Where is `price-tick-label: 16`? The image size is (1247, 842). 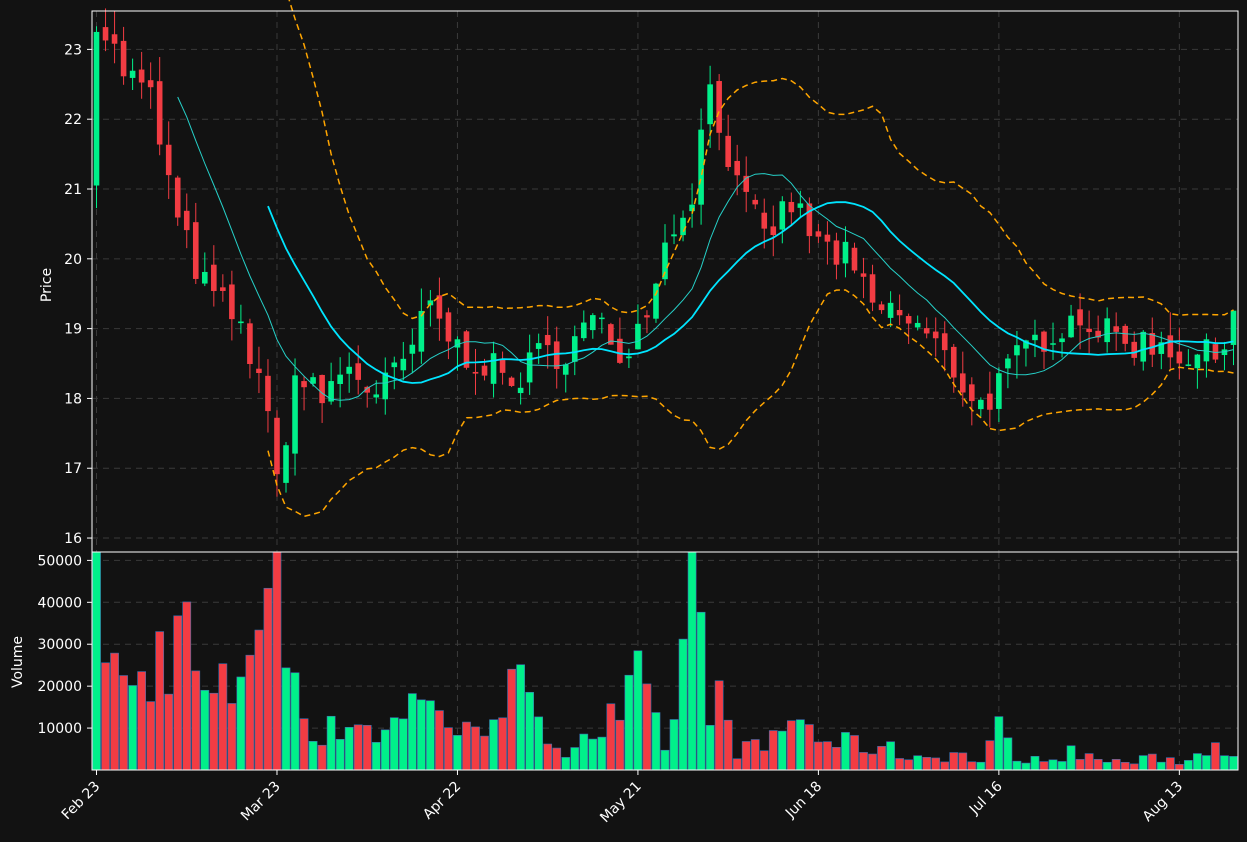
price-tick-label: 16 is located at coordinates (73, 539).